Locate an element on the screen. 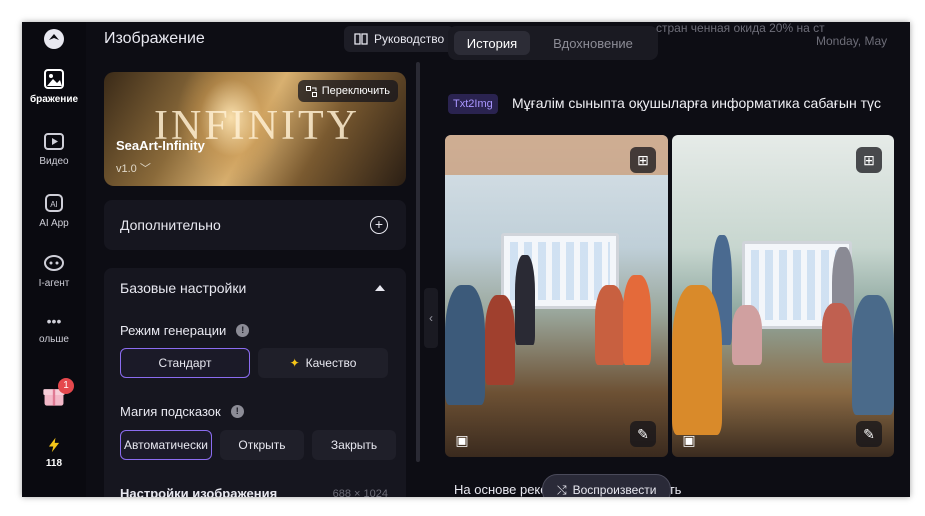 The width and height of the screenshot is (925, 516). chevron-up-icon is located at coordinates (380, 288).